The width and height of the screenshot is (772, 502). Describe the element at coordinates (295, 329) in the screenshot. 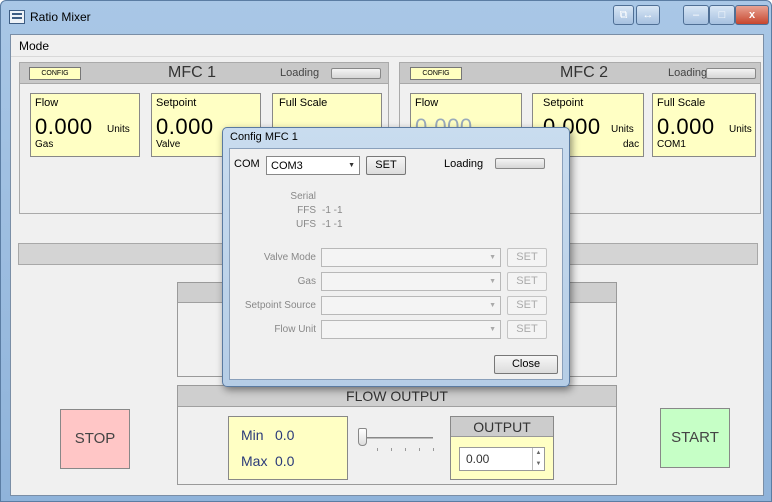

I see `flow-unit-label: Flow Unit` at that location.